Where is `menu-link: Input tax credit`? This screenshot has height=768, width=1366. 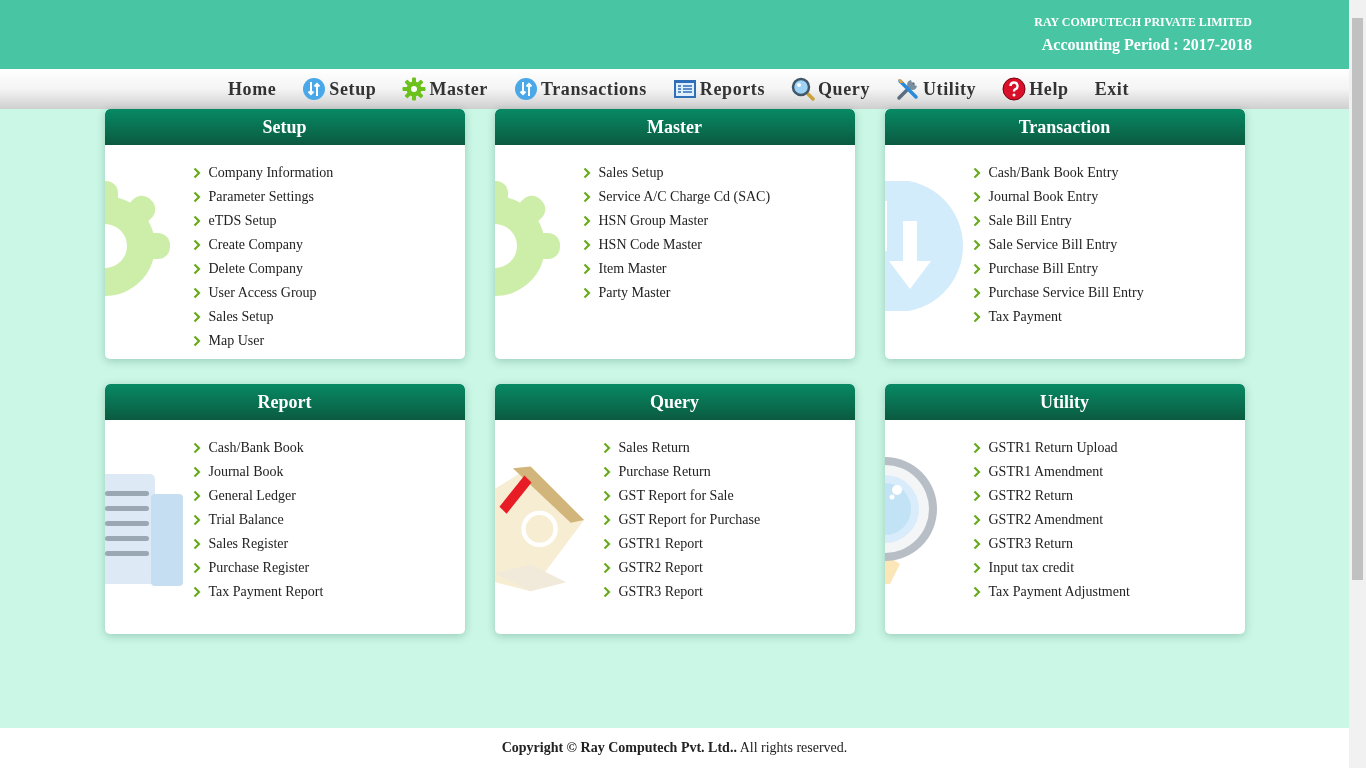 menu-link: Input tax credit is located at coordinates (1031, 568).